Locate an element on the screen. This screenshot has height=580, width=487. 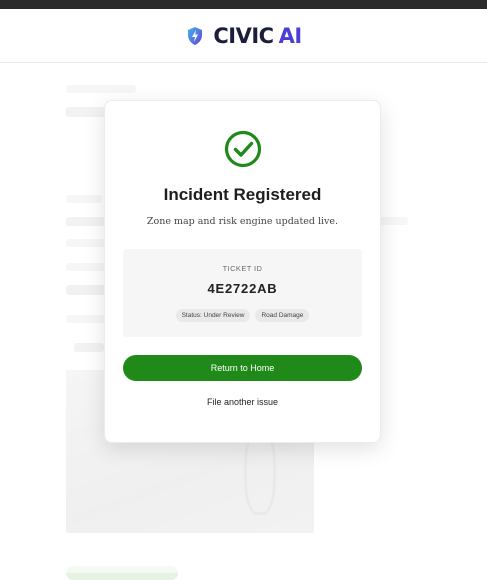
dialog-title: Incident Registered is located at coordinates (242, 194).